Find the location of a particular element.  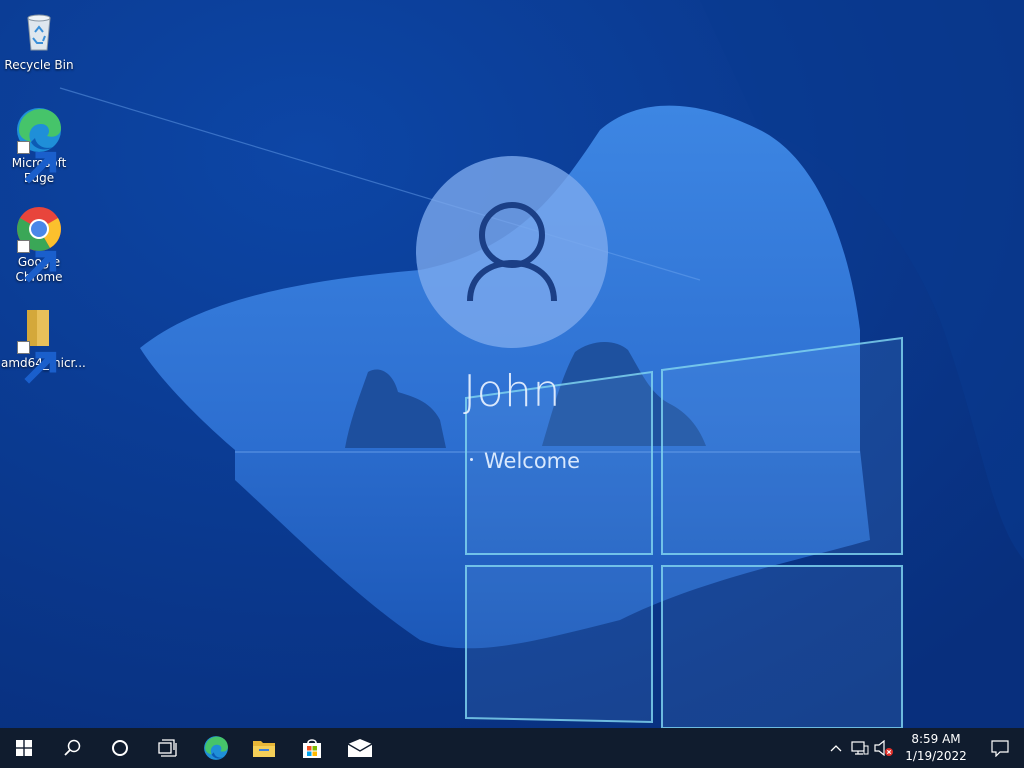

cortana-button is located at coordinates (120, 748).